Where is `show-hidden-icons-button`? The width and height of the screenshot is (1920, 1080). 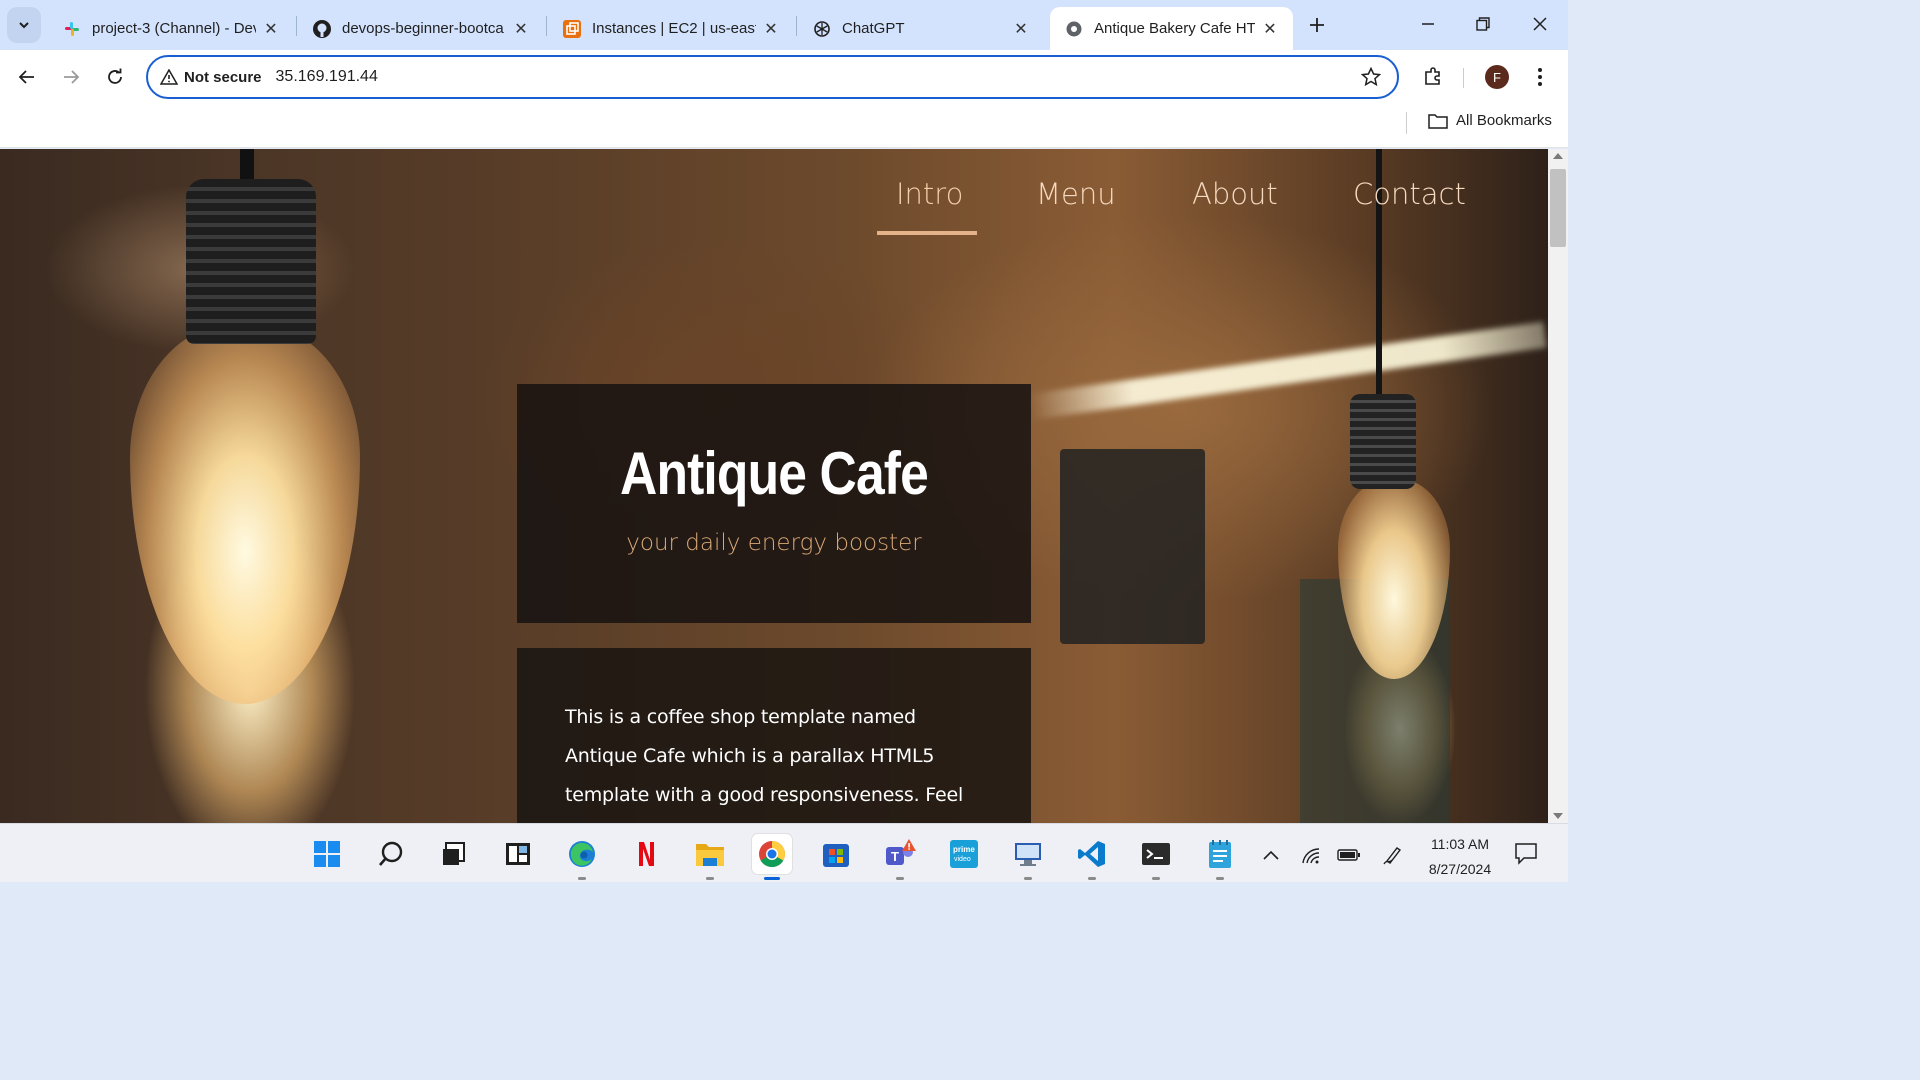 show-hidden-icons-button is located at coordinates (1271, 855).